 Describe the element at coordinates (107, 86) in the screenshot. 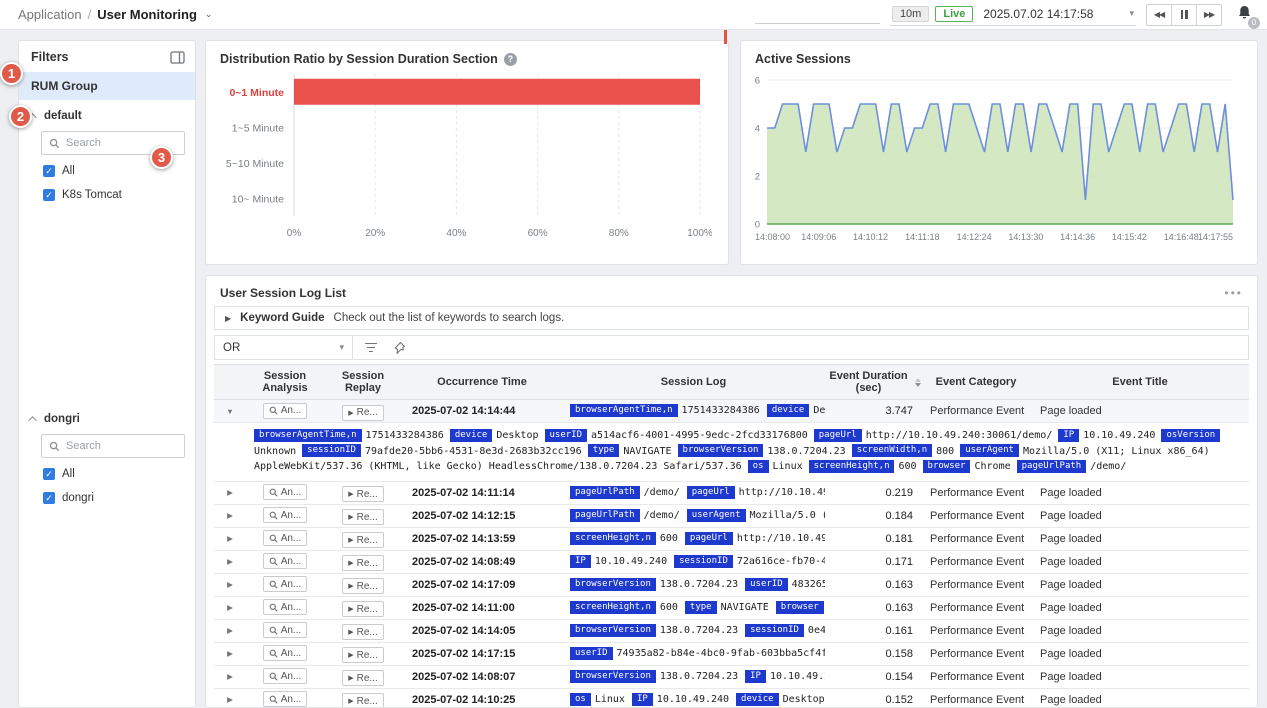

I see `sidebar-item-rum-group: RUM Group` at that location.